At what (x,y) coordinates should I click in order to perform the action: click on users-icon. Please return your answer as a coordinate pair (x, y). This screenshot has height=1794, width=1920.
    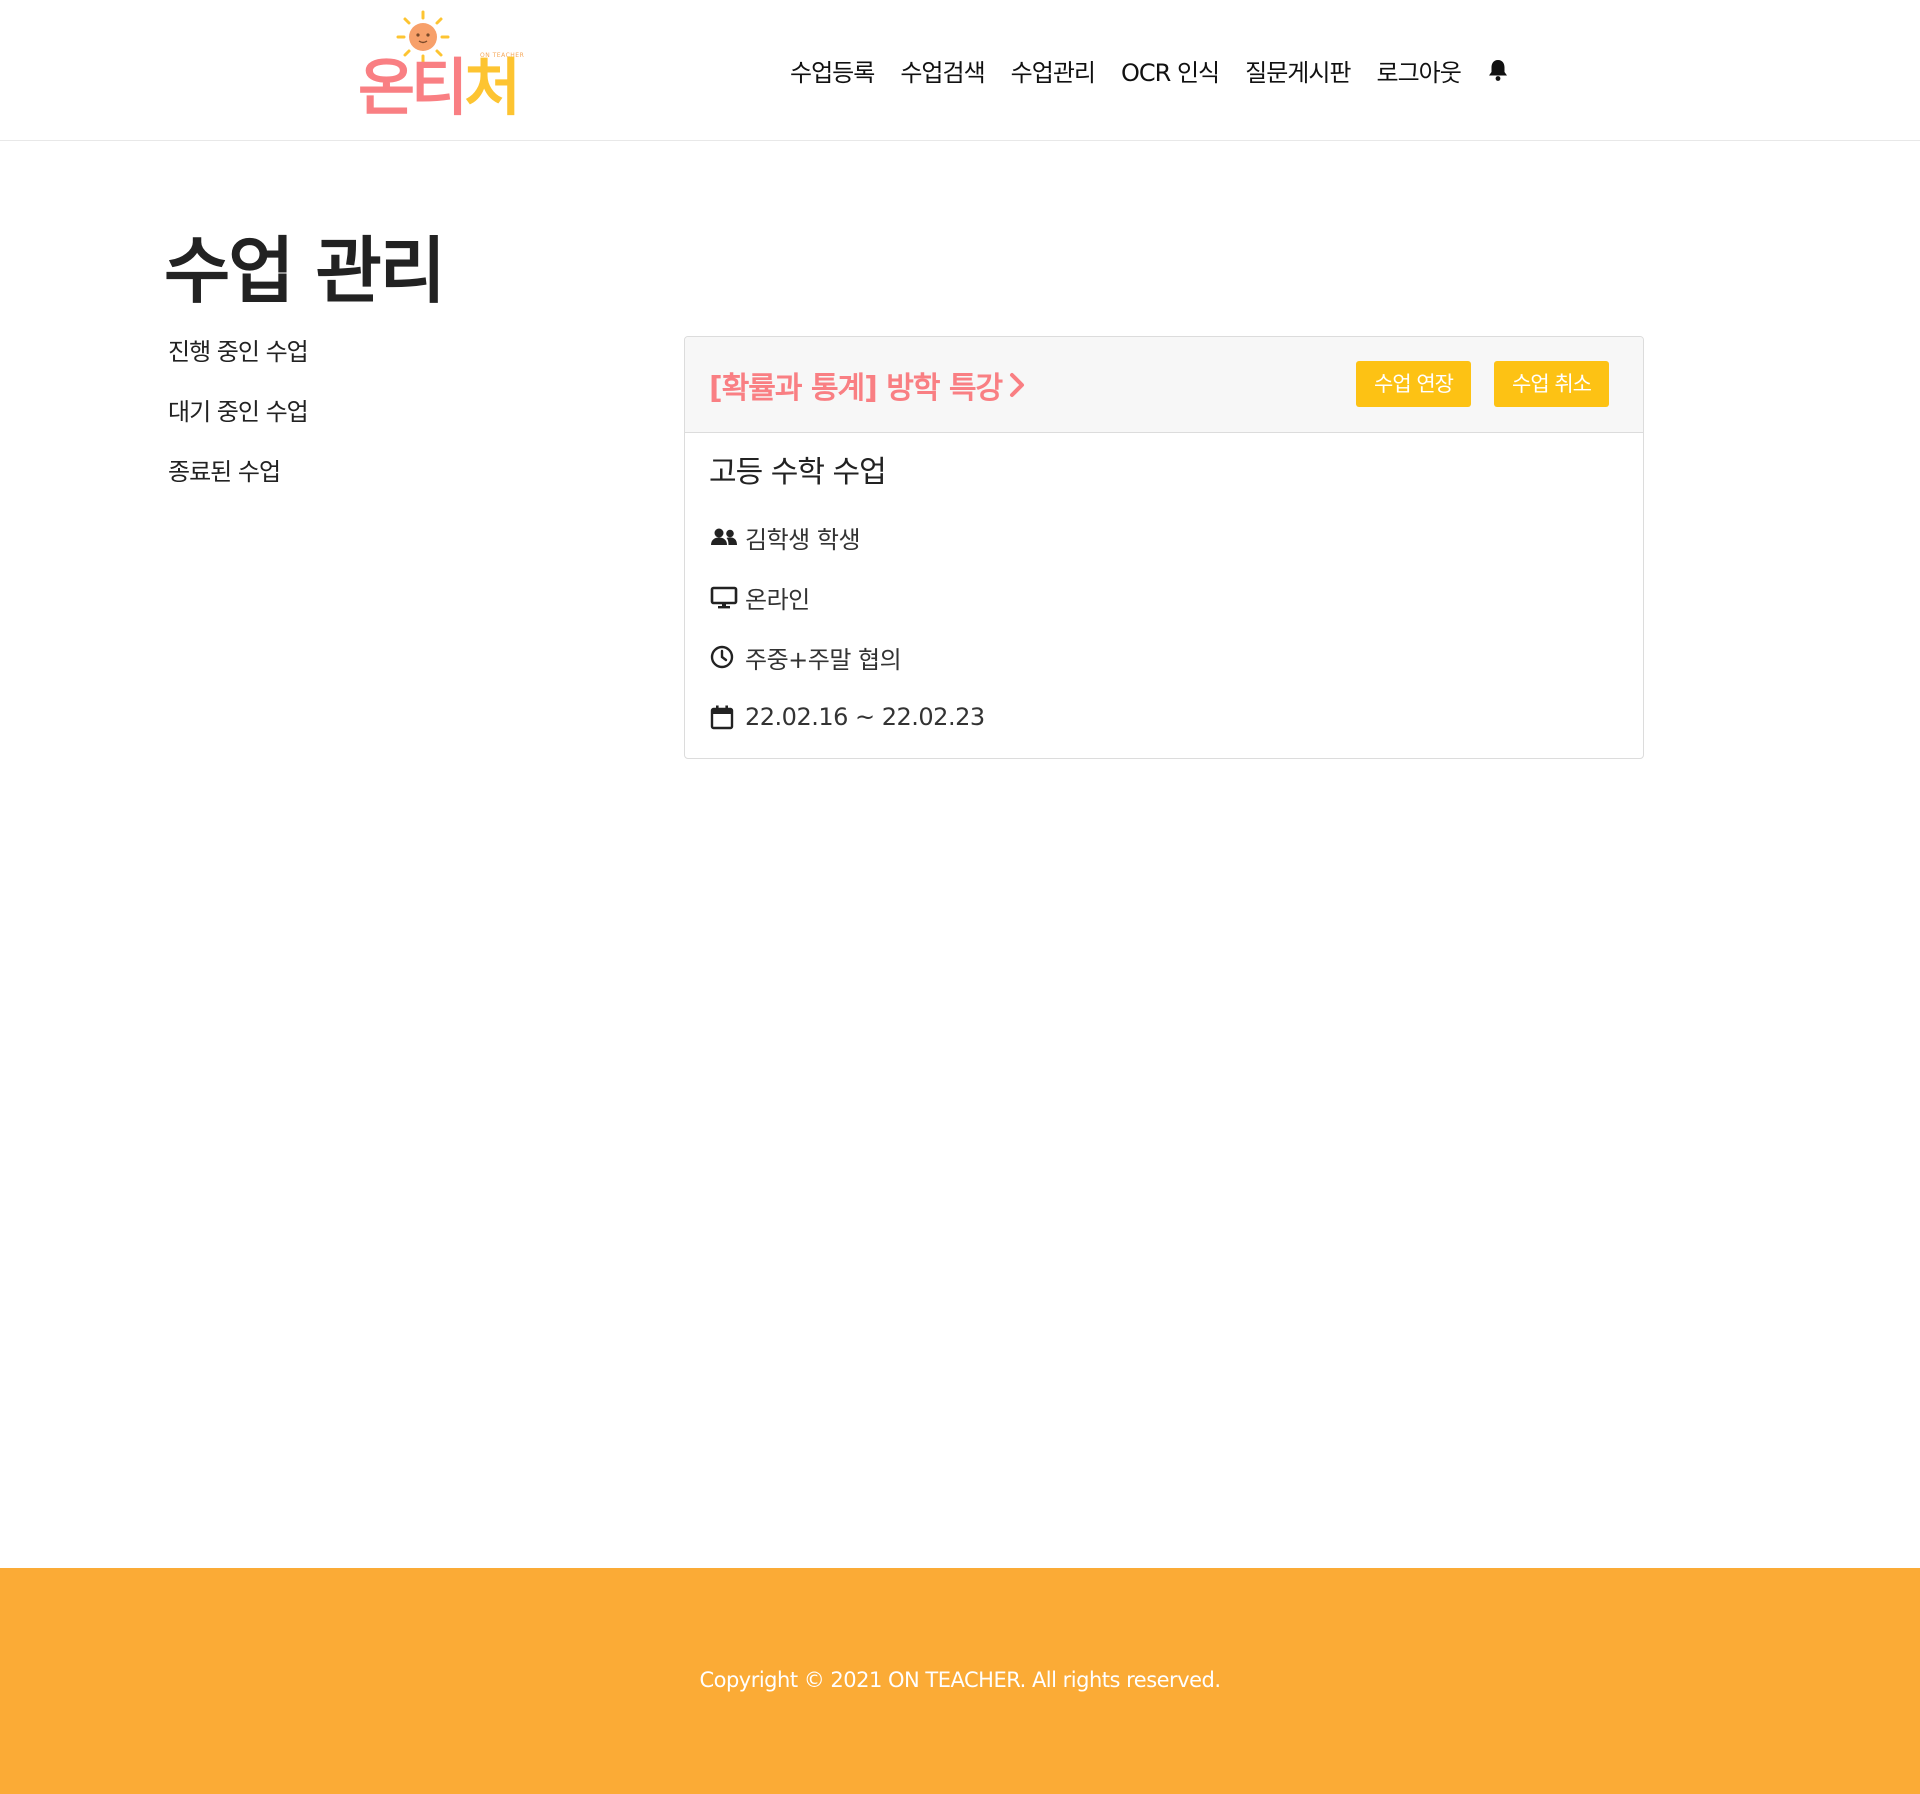
    Looking at the image, I should click on (724, 536).